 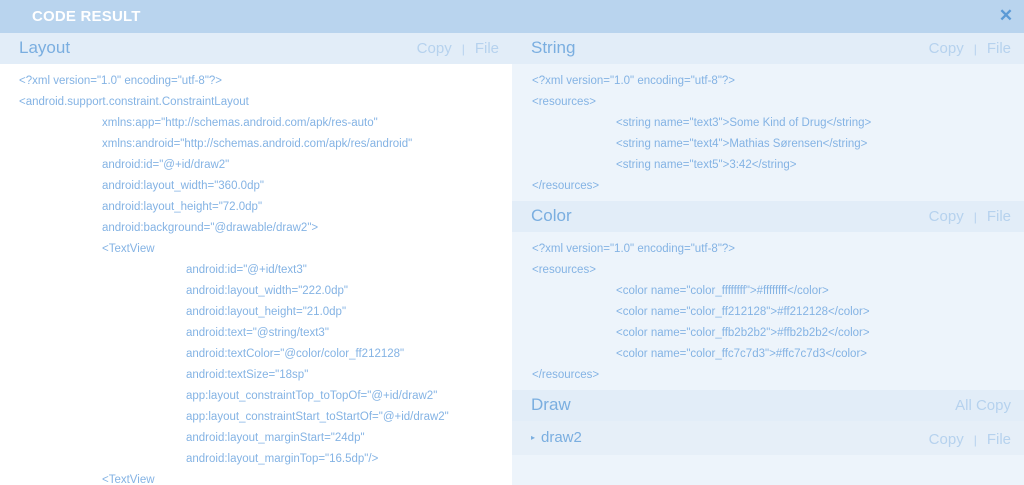 What do you see at coordinates (210, 228) in the screenshot?
I see `code-line: android:background="@drawable/draw2">` at bounding box center [210, 228].